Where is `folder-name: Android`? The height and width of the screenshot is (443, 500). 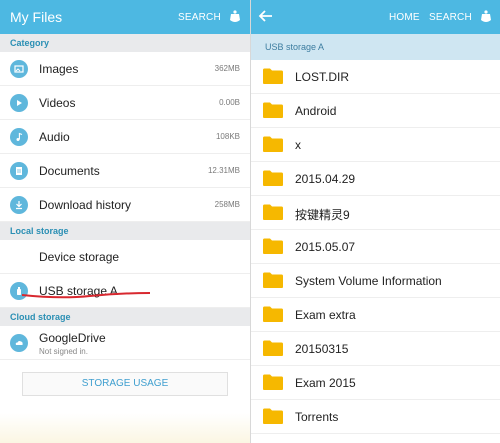 folder-name: Android is located at coordinates (316, 111).